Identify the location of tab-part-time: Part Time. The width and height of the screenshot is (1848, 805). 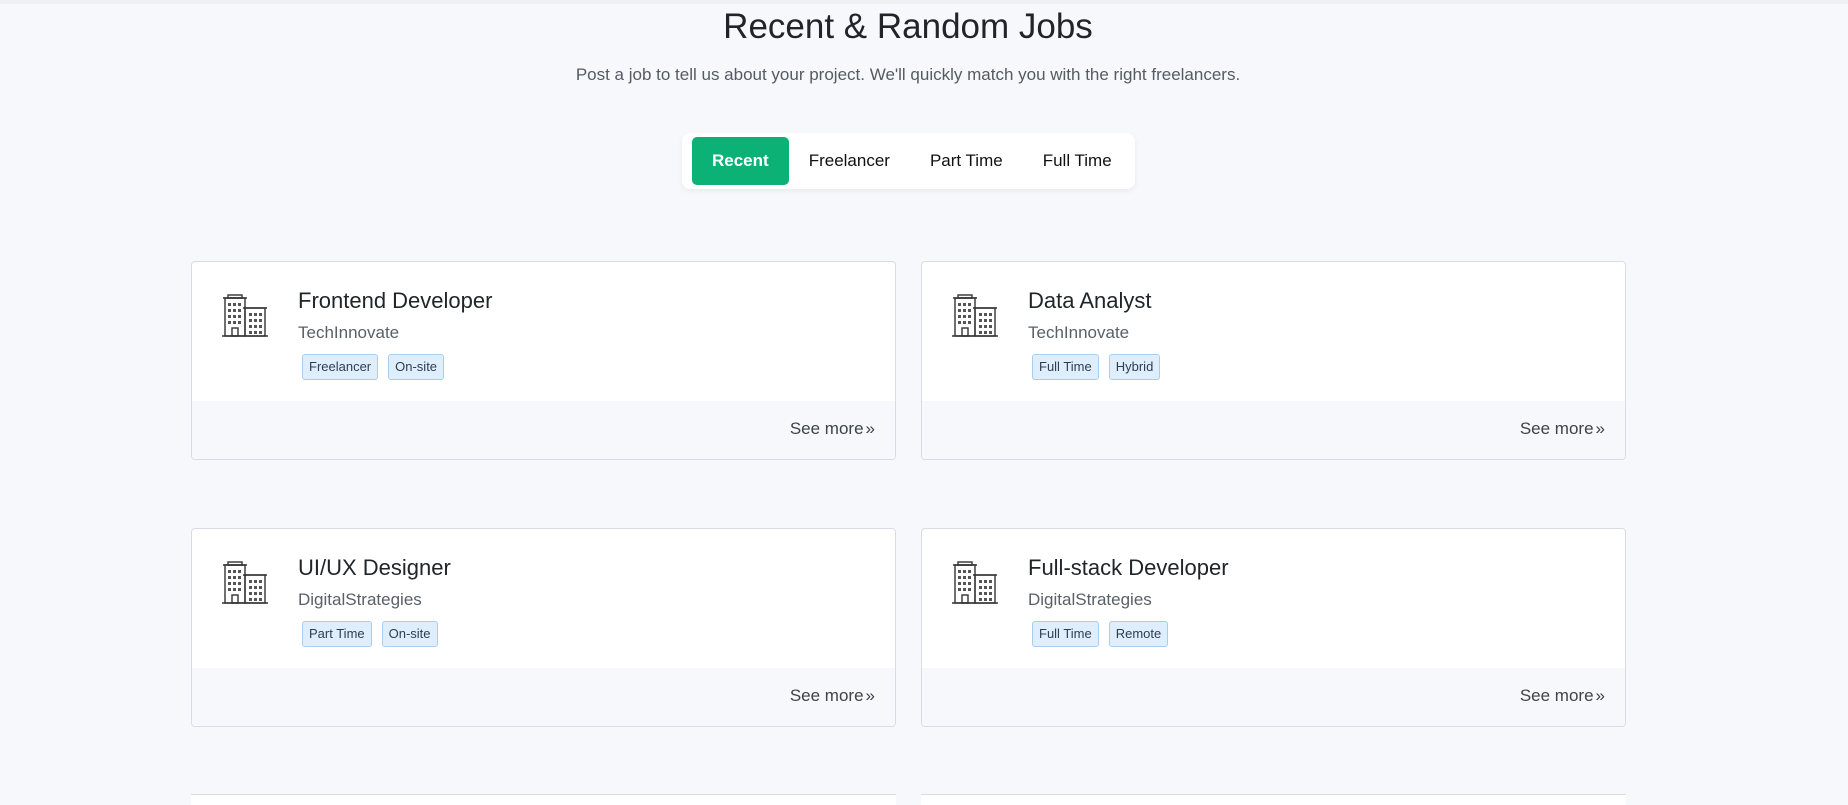
(966, 161).